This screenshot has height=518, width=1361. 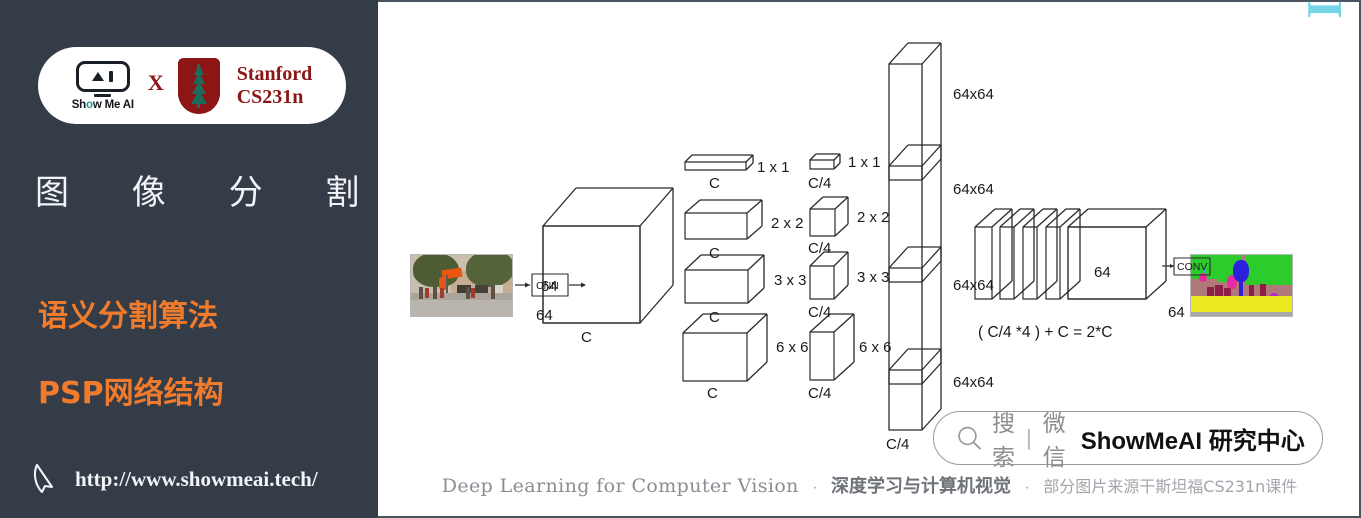 I want to click on cursor-bar-icon, so click(x=111, y=76).